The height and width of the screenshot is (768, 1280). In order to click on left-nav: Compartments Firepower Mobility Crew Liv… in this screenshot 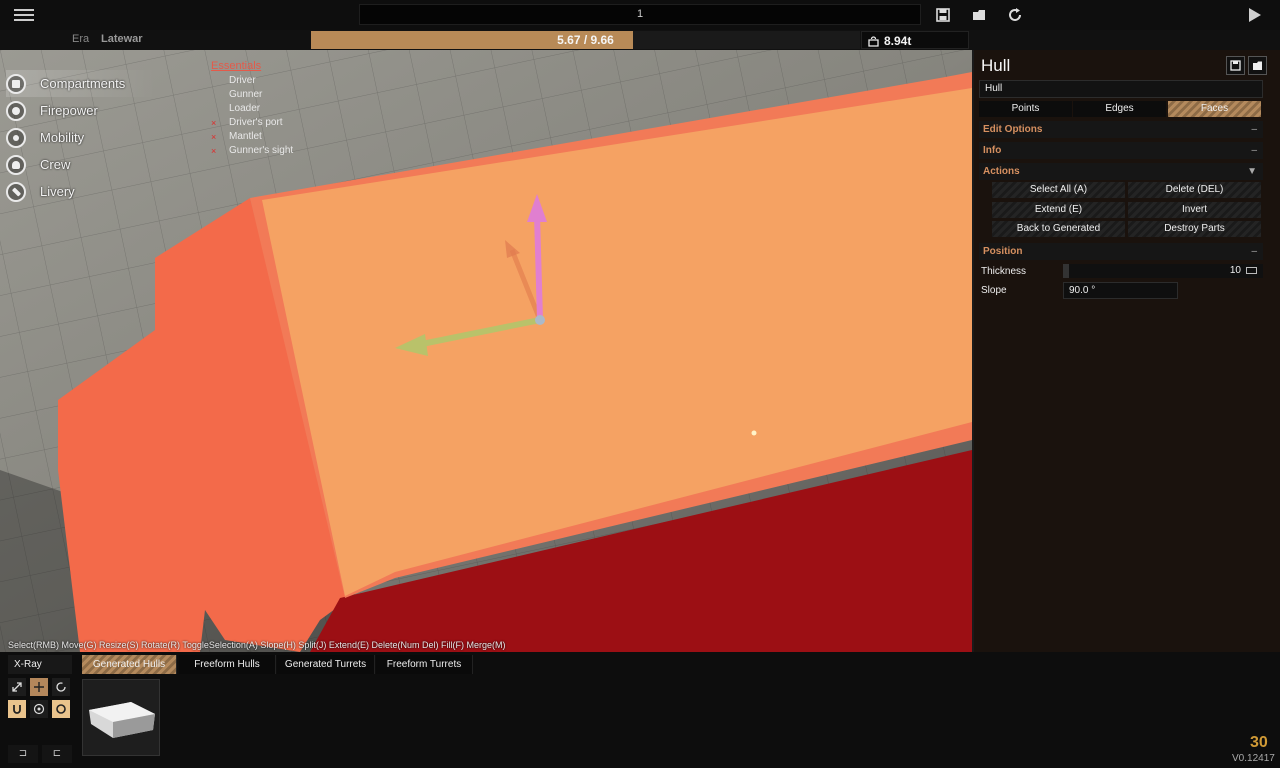, I will do `click(81, 137)`.